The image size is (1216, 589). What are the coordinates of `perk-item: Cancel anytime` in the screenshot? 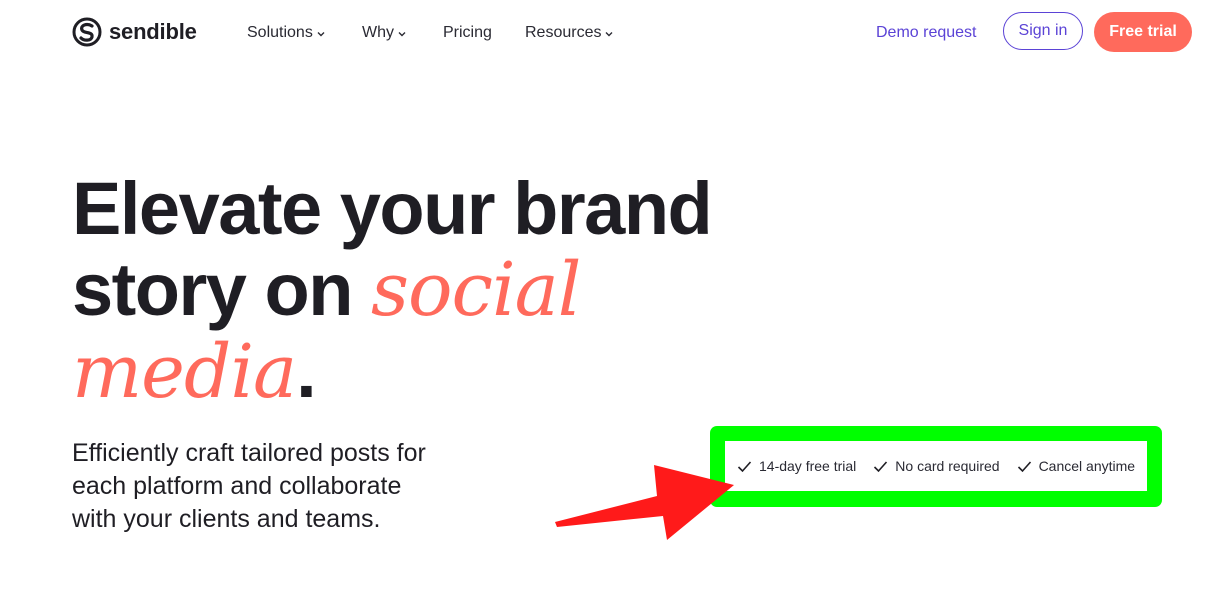 It's located at (1076, 466).